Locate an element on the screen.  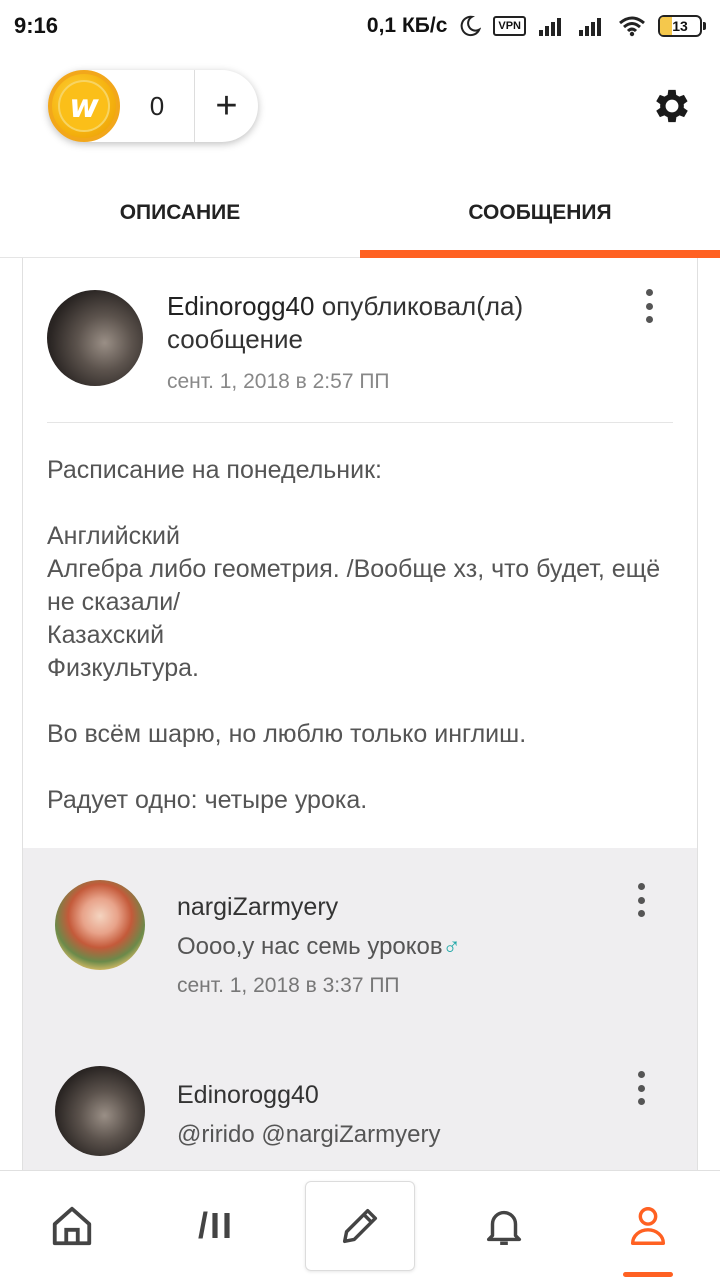
bottom-navigation: /II is located at coordinates (360, 1225).